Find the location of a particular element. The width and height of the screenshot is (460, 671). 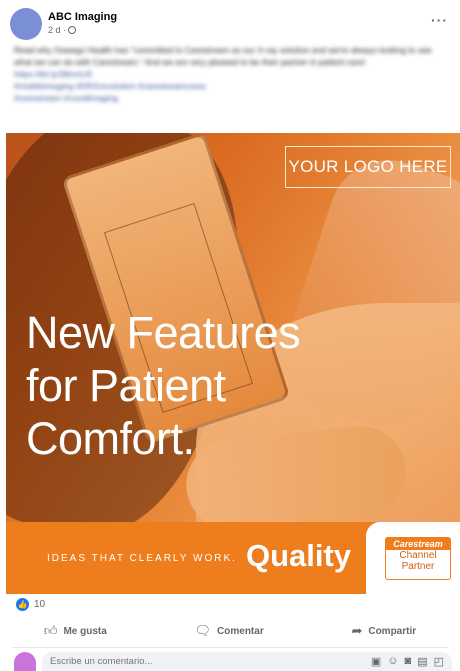

like-label: Me gusta is located at coordinates (85, 631).